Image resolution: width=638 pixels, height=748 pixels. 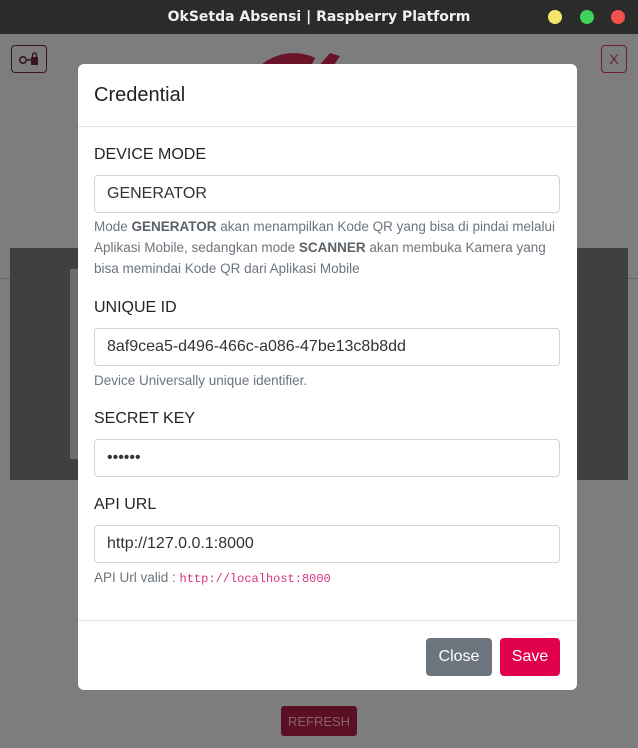 I want to click on unique-id-input: 8af9cea5-d496-466c-a086-47be13c8b8dd, so click(x=327, y=347).